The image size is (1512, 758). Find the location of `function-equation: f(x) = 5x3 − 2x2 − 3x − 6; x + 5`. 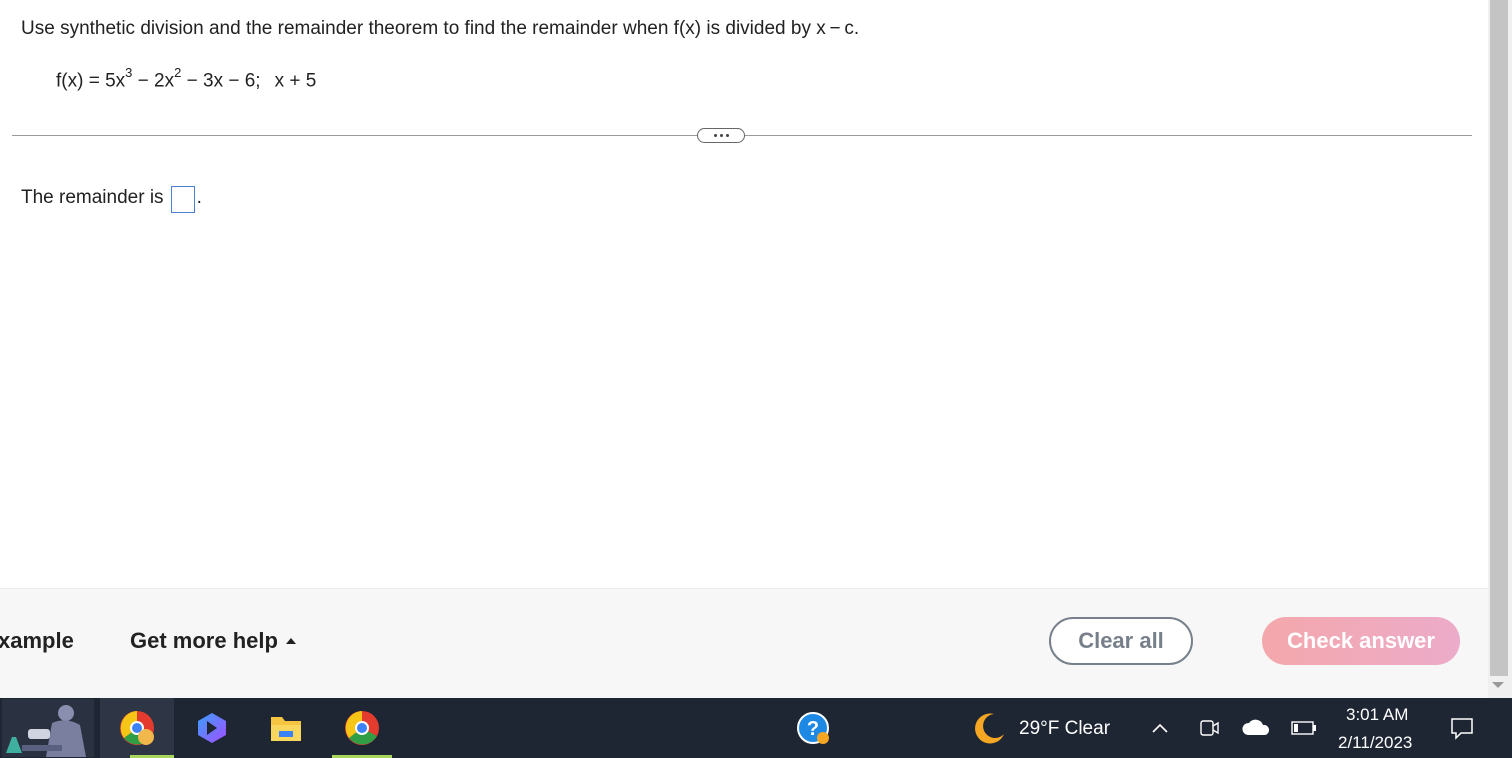

function-equation: f(x) = 5x3 − 2x2 − 3x − 6; x + 5 is located at coordinates (186, 78).